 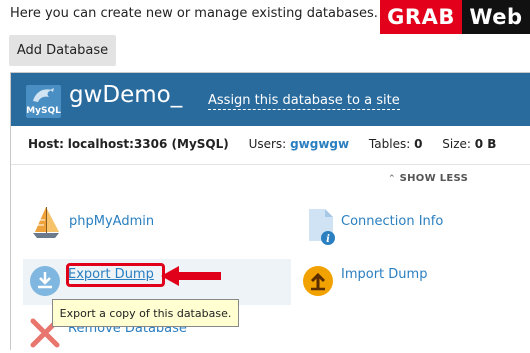 I want to click on host-value: localhost:3306 (MySQL), so click(x=148, y=144).